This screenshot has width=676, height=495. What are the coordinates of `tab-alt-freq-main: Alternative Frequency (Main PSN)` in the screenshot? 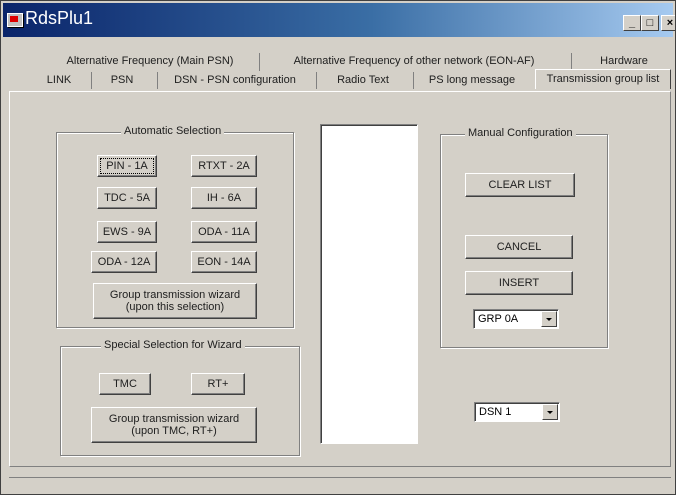 It's located at (150, 61).